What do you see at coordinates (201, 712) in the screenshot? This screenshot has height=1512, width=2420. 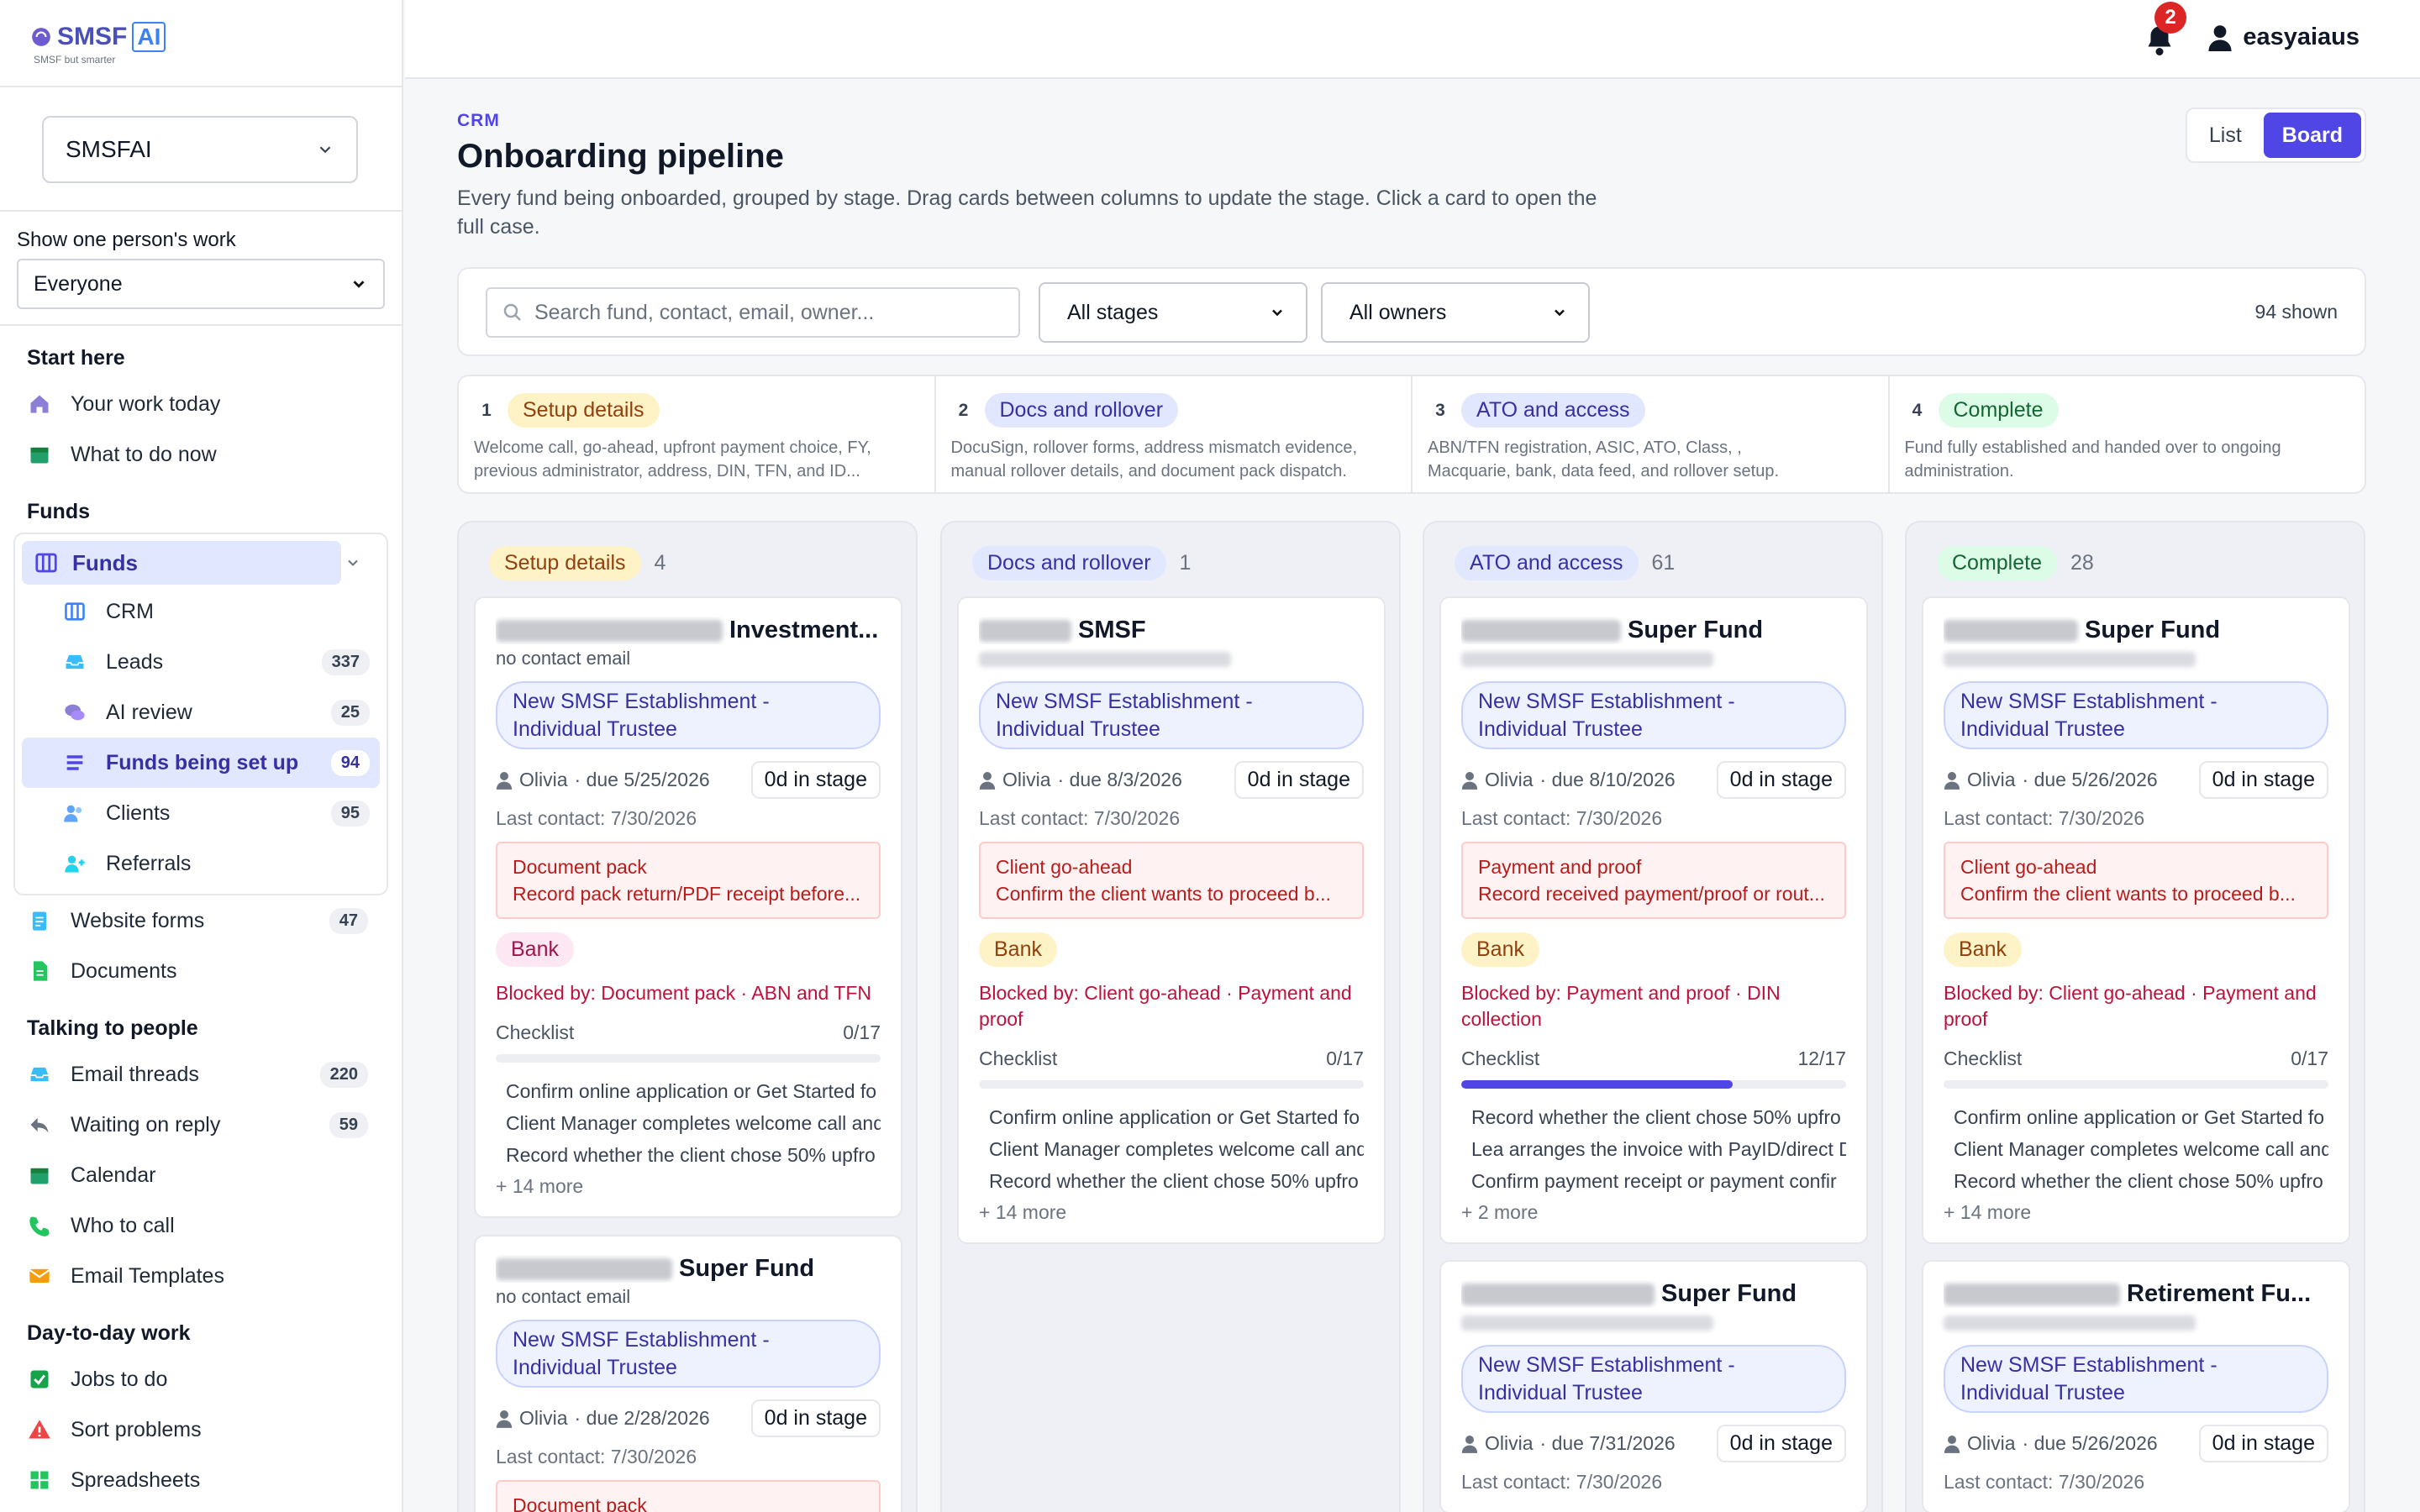 I see `sidebar-item-ai-review: AI review 25` at bounding box center [201, 712].